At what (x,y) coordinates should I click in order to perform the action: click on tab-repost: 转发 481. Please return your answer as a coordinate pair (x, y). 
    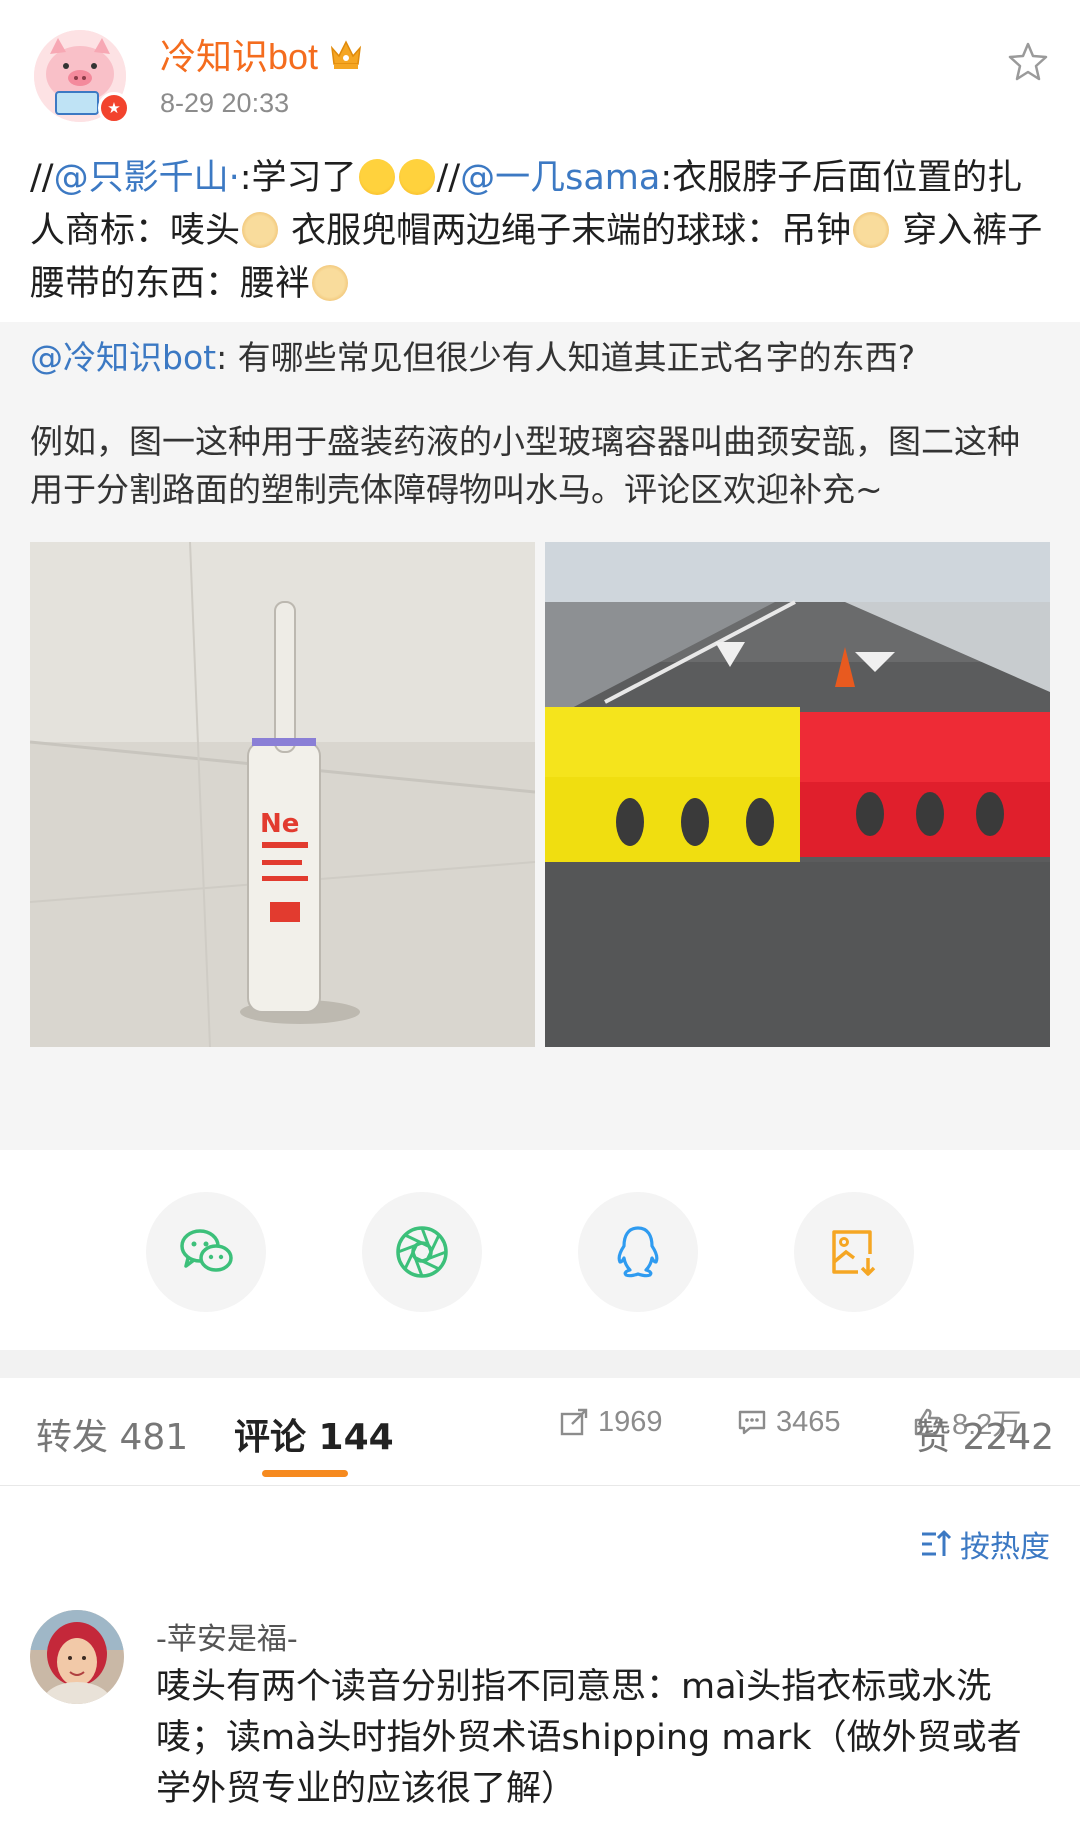
    Looking at the image, I should click on (112, 1434).